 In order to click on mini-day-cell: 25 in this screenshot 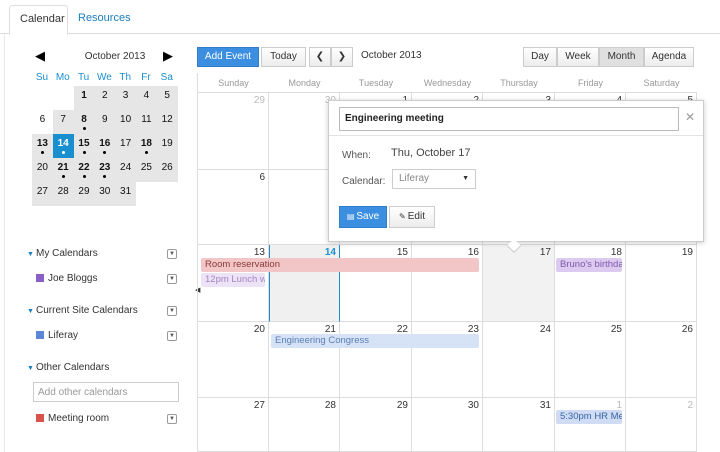, I will do `click(146, 170)`.